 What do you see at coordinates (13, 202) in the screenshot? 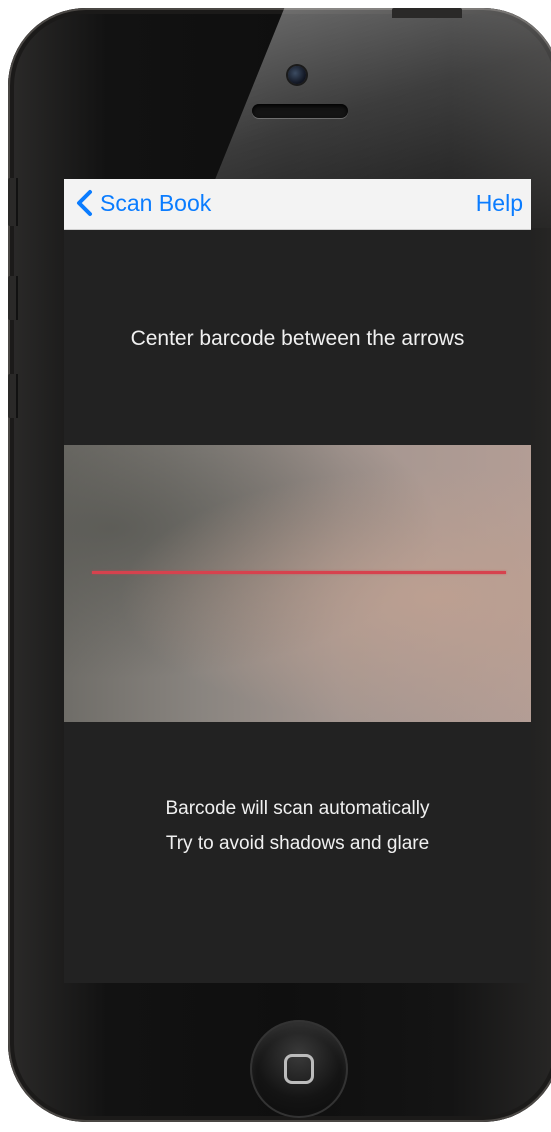
I see `mute-switch` at bounding box center [13, 202].